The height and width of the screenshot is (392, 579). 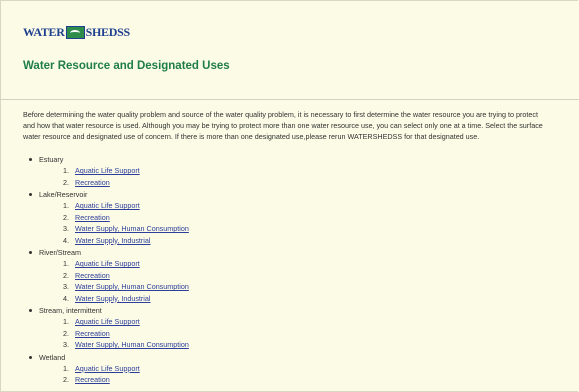 What do you see at coordinates (70, 310) in the screenshot?
I see `resource-label: Stream, intermittent` at bounding box center [70, 310].